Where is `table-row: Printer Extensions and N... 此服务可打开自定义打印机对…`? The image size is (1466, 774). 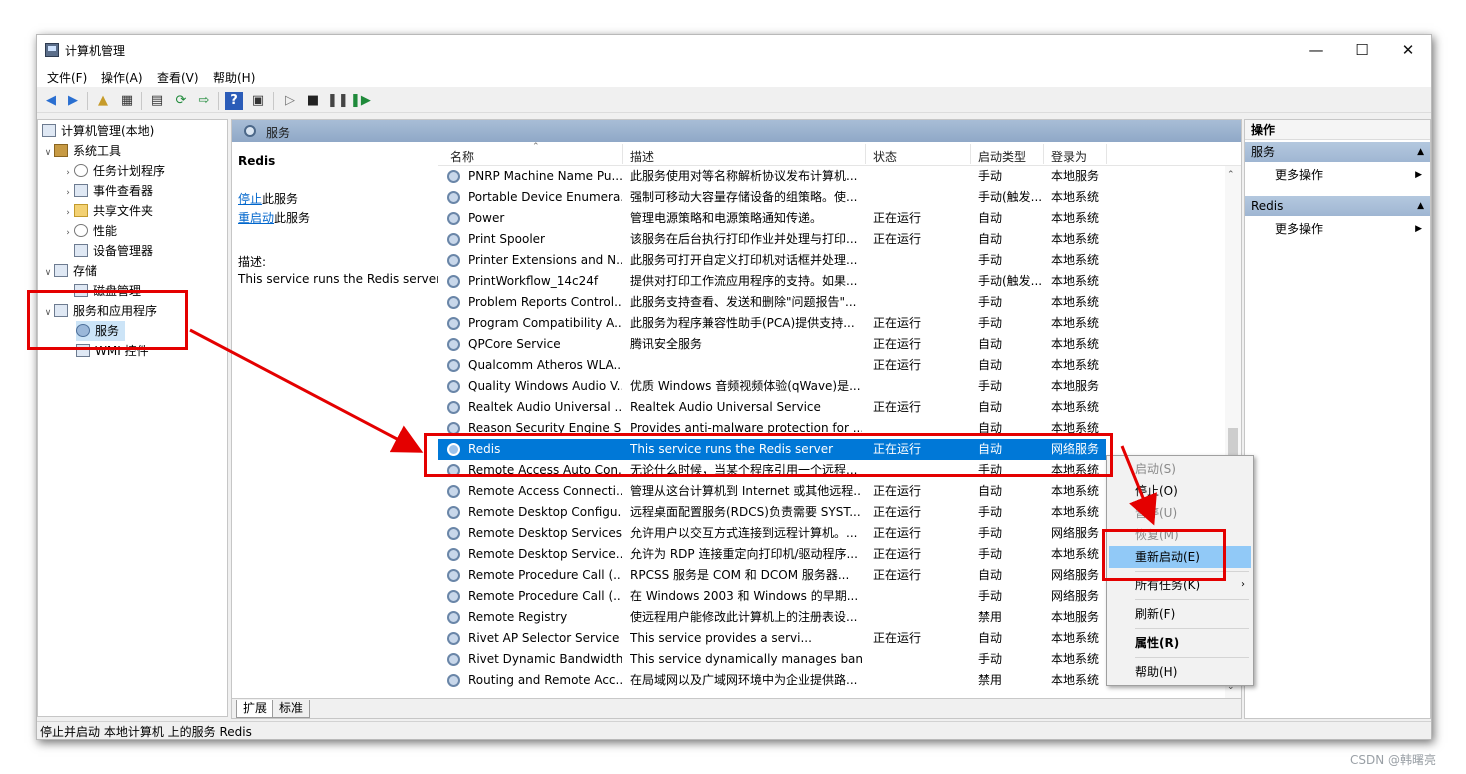 table-row: Printer Extensions and N... 此服务可打开自定义打印机对… is located at coordinates (772, 260).